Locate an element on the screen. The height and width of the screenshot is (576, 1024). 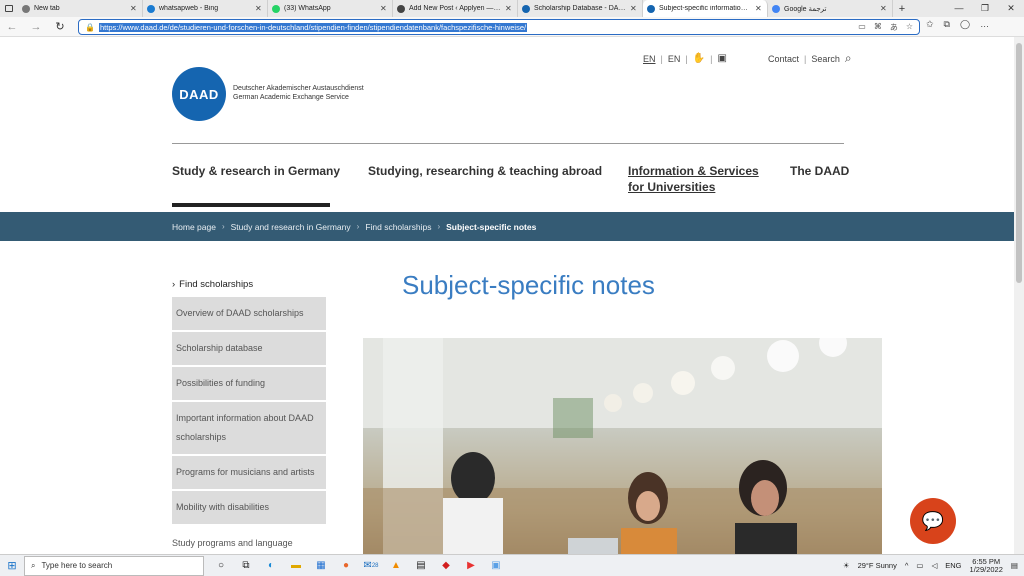
browser-tab: Google ترجمة ✕ is located at coordinates (830, 8).